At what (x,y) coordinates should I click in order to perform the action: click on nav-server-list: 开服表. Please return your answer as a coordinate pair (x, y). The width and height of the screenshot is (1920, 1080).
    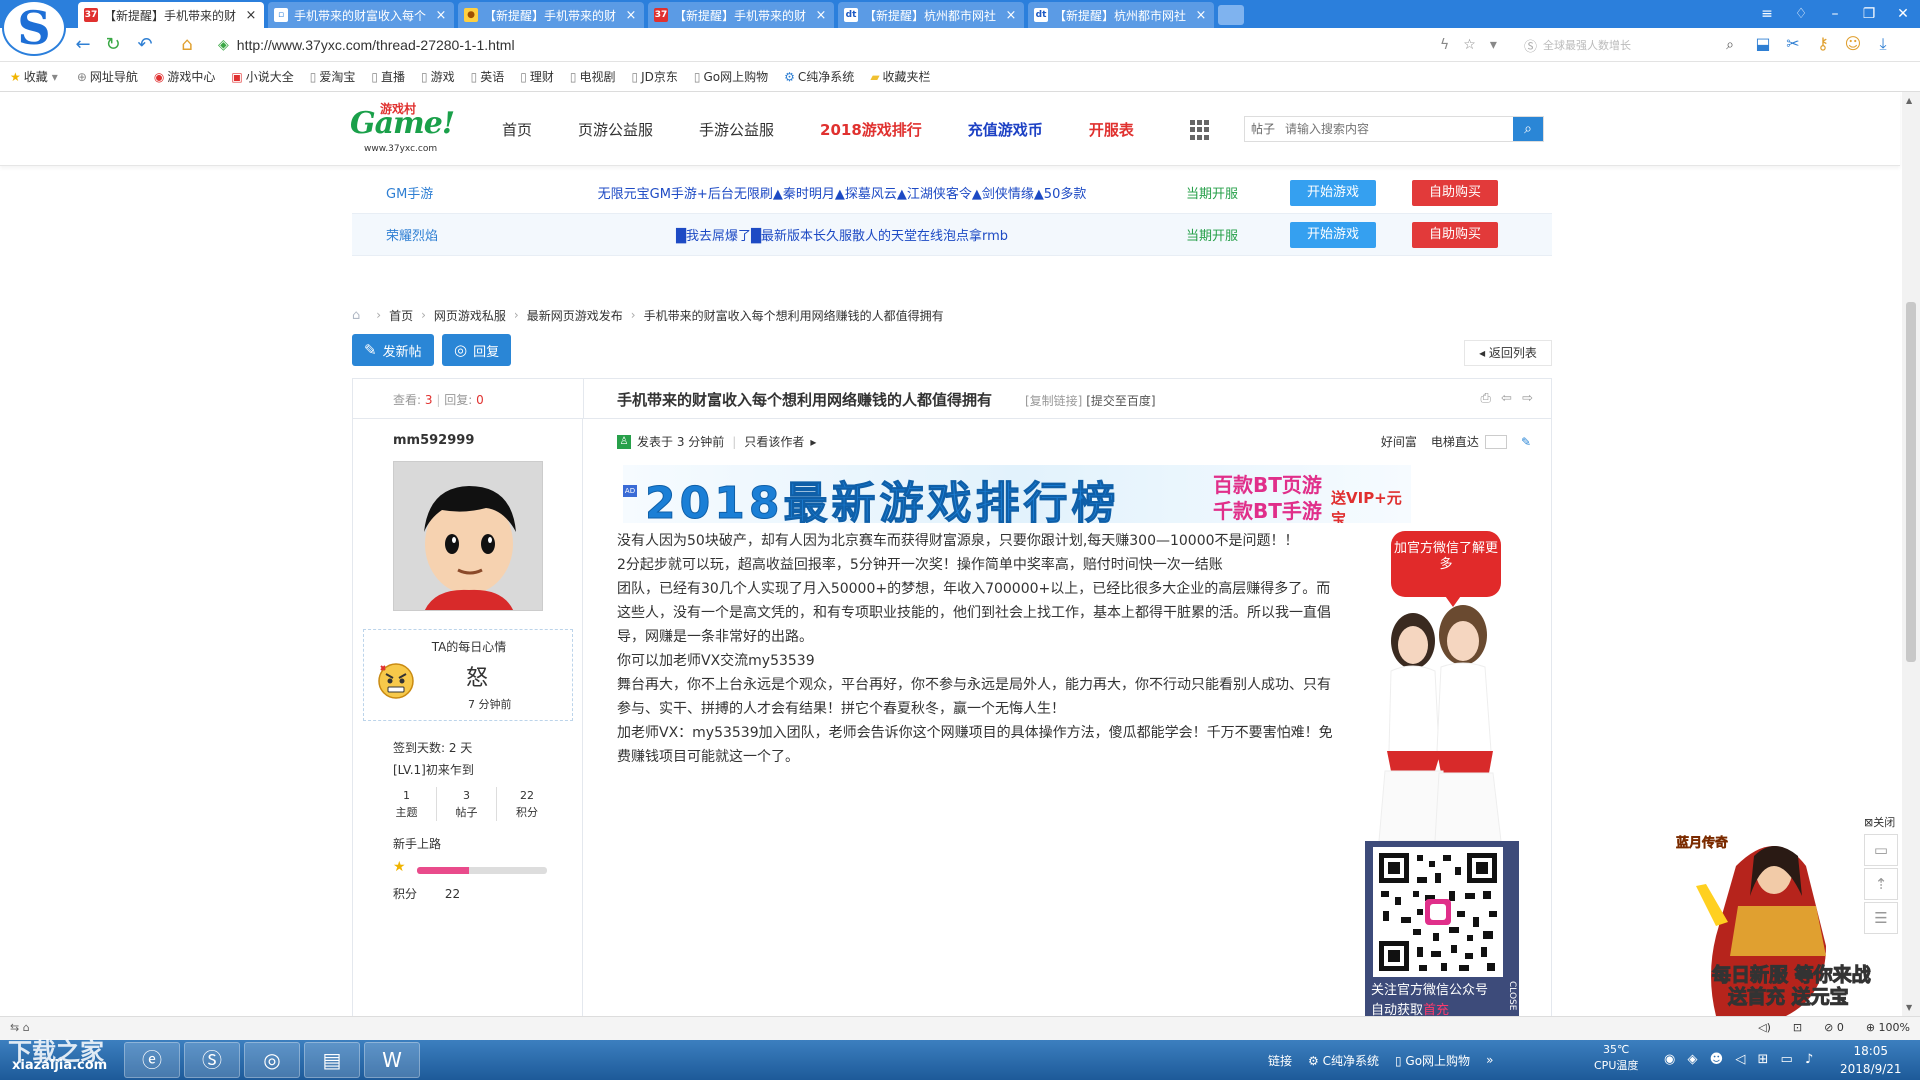
    Looking at the image, I should click on (1111, 129).